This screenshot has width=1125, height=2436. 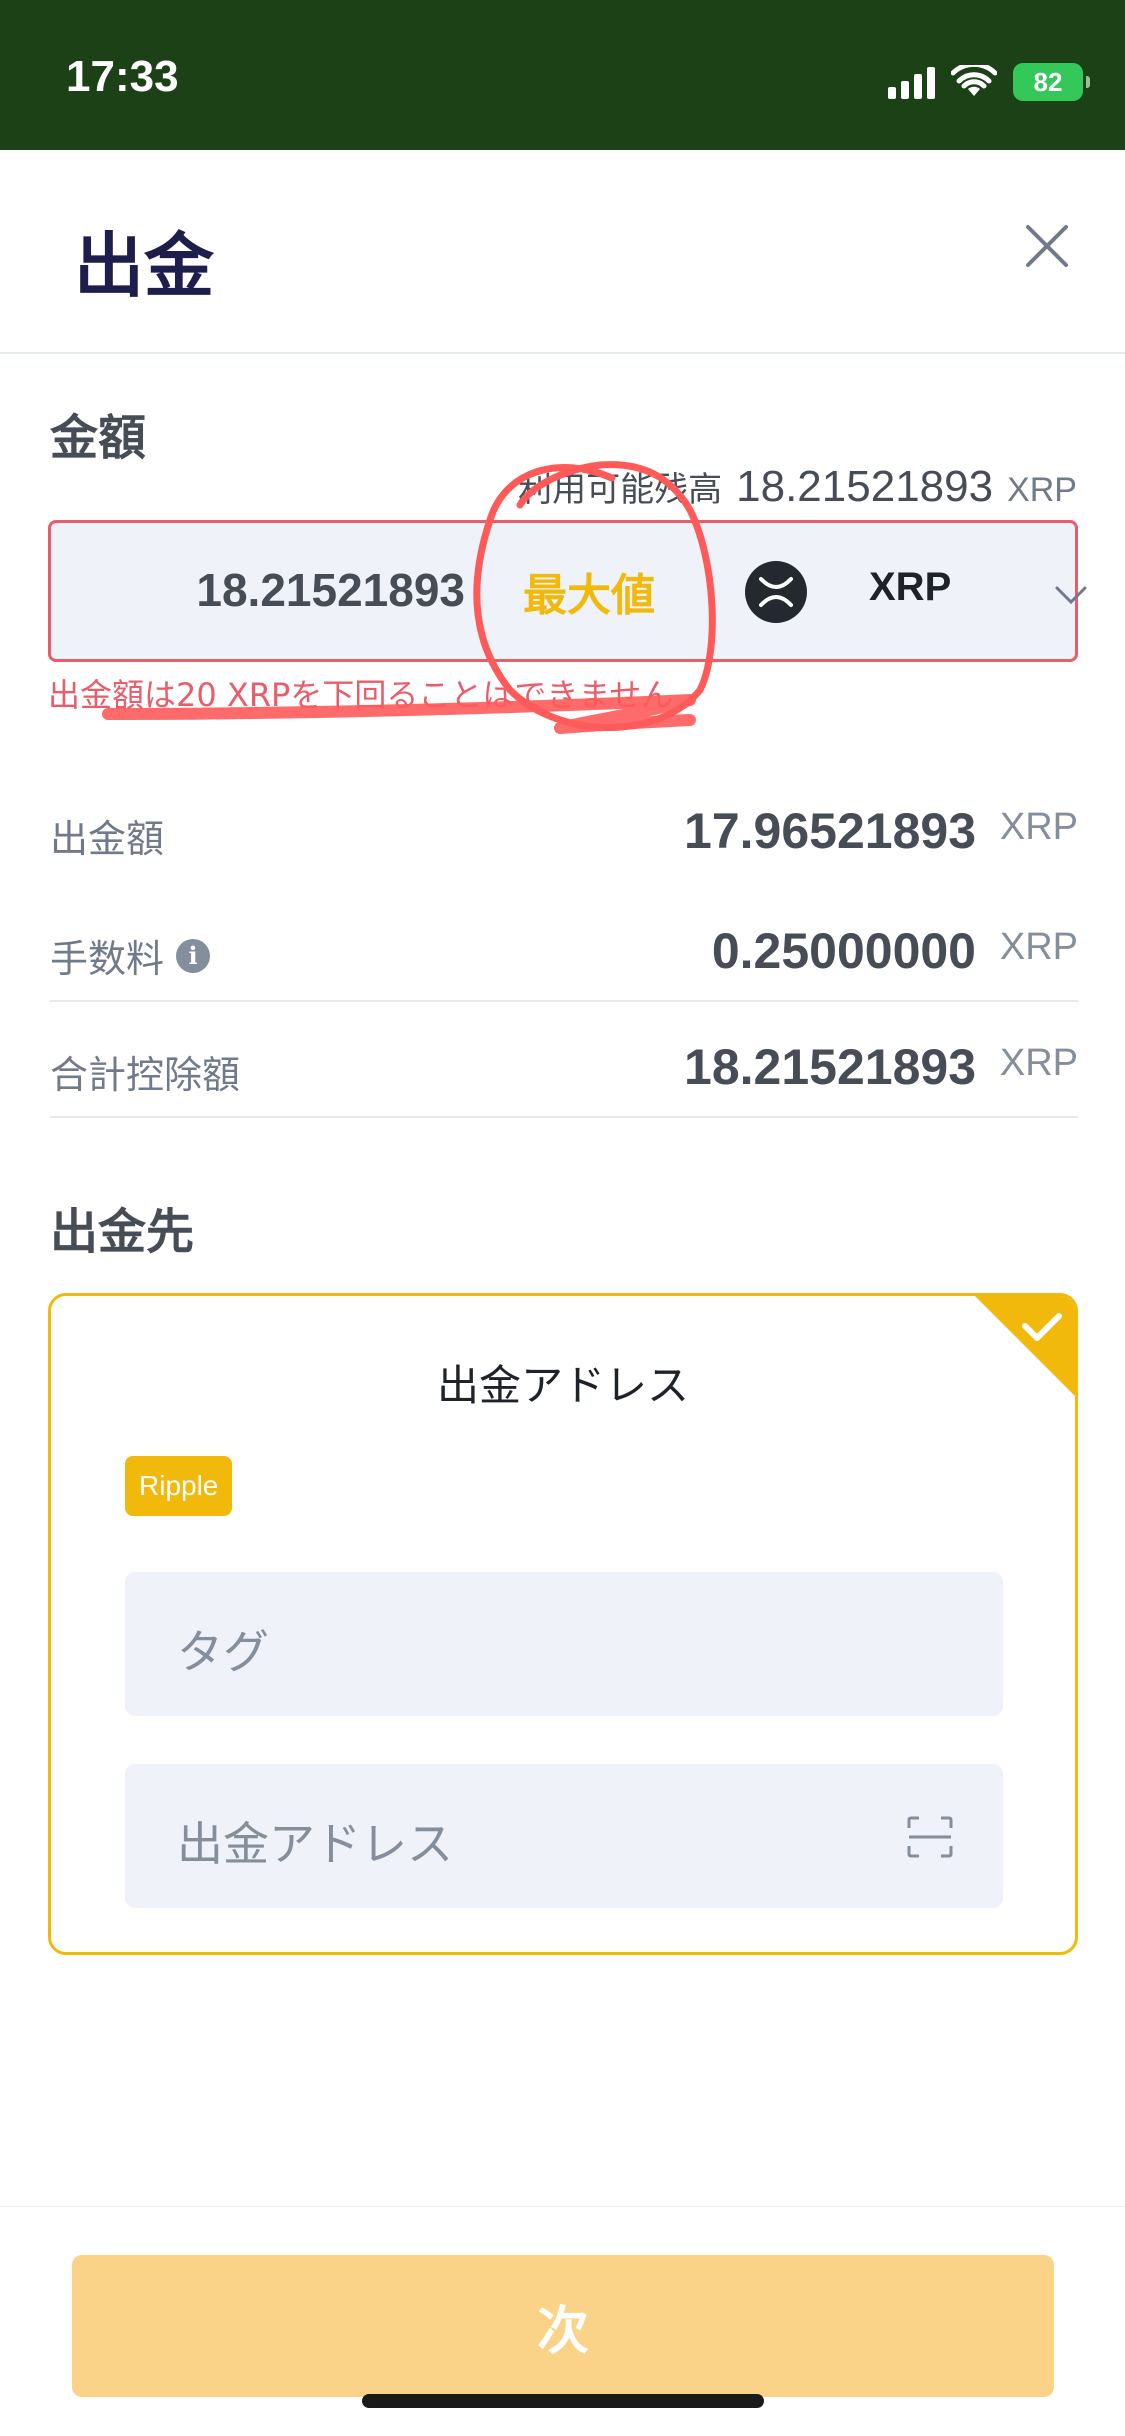 What do you see at coordinates (1042, 490) in the screenshot?
I see `available-balance-unit: XRP` at bounding box center [1042, 490].